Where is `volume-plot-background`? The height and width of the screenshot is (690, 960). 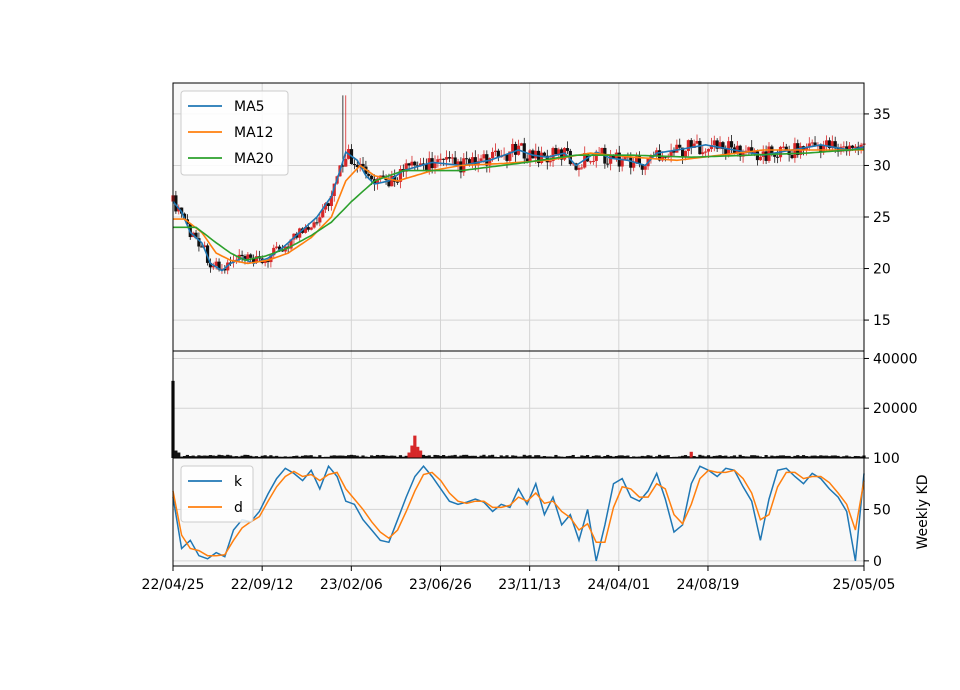
volume-plot-background is located at coordinates (518, 404).